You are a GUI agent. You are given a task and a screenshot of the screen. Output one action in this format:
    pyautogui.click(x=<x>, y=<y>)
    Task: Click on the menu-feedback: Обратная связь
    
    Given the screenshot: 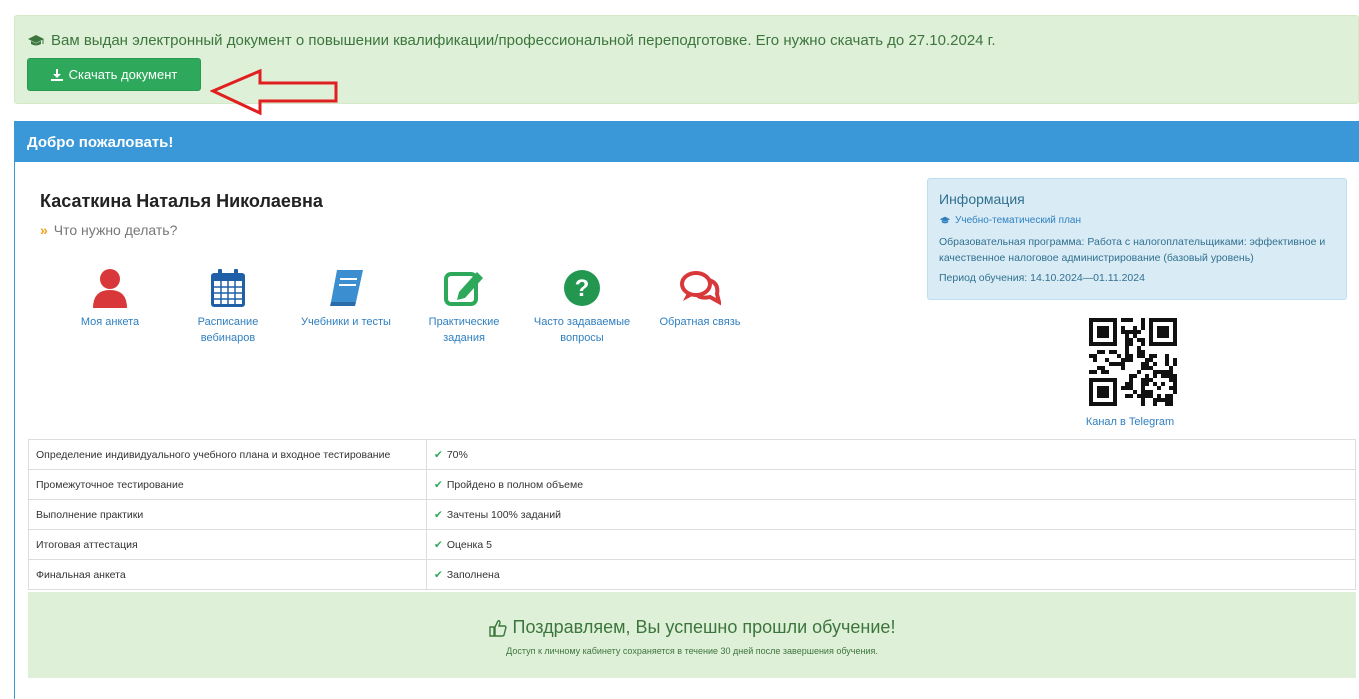 What is the action you would take?
    pyautogui.click(x=700, y=299)
    